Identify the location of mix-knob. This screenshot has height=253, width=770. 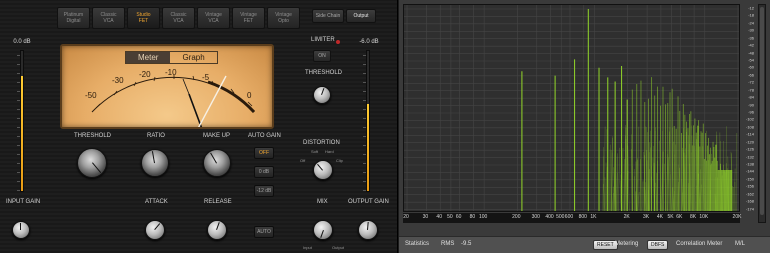
(323, 230).